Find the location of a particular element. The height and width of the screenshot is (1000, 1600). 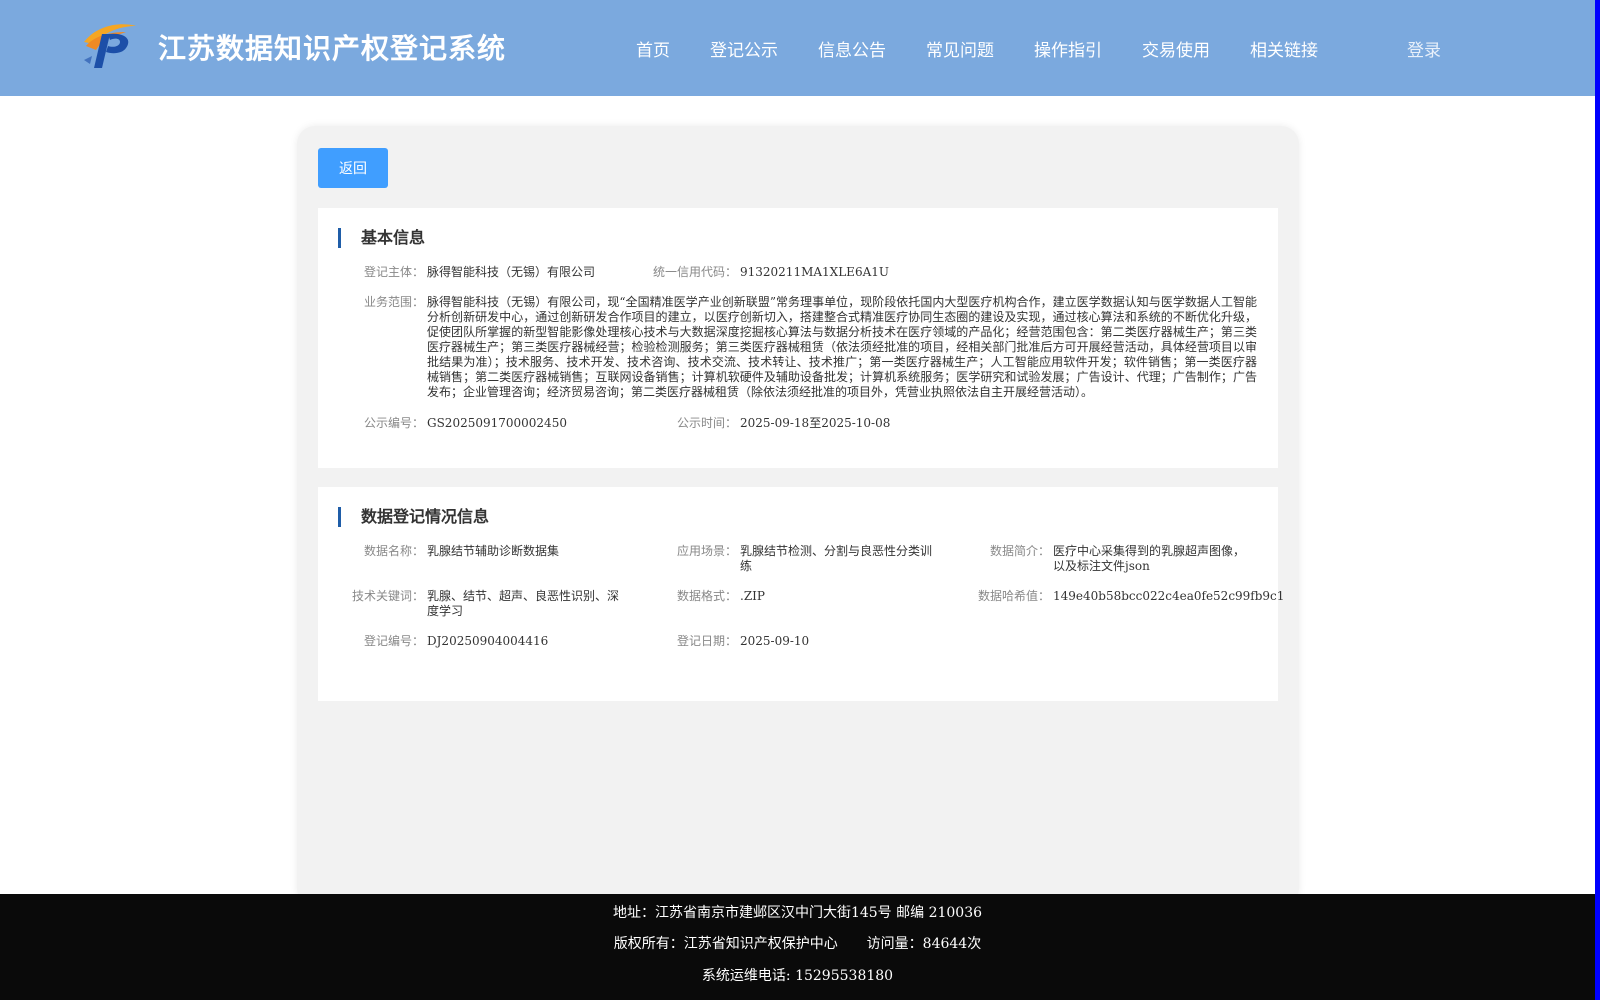

registration-date-label: 登记日期： is located at coordinates (706, 641).